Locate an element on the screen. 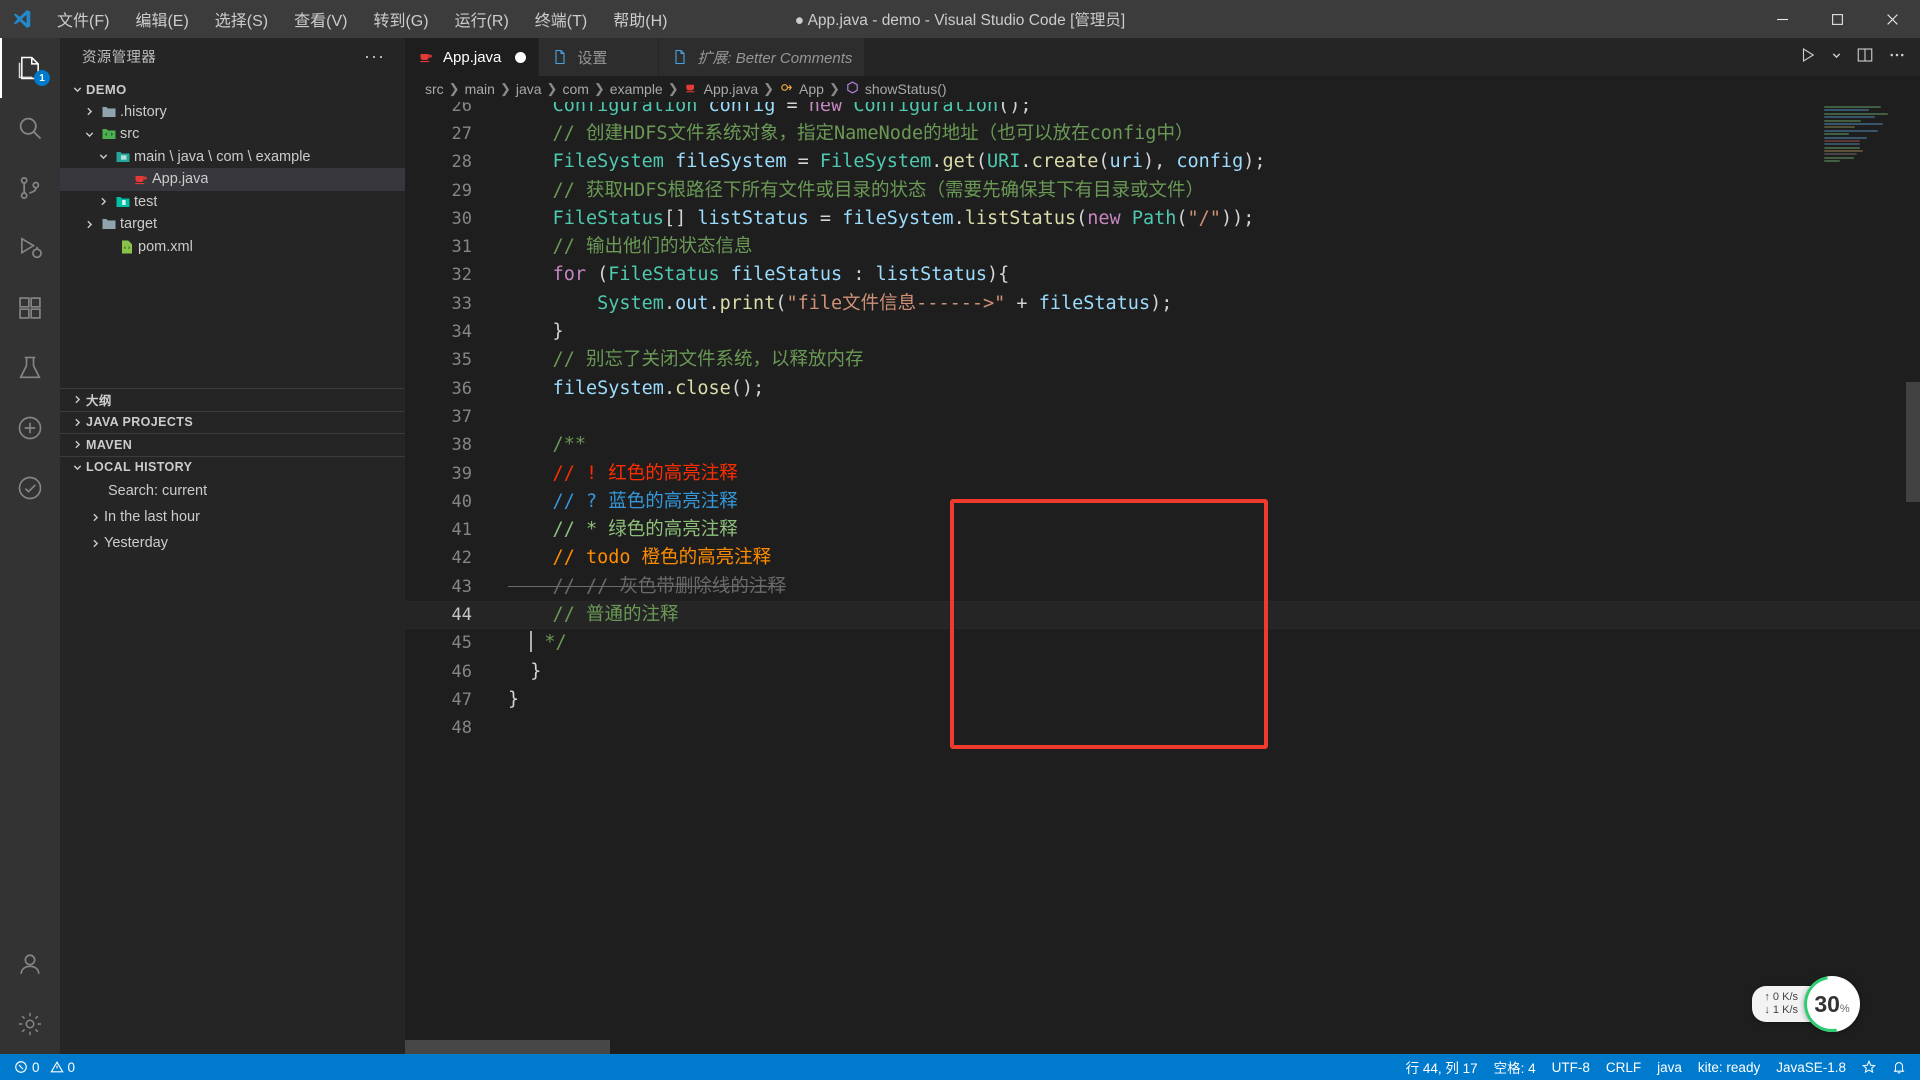 Image resolution: width=1920 pixels, height=1080 pixels. local-history-search: Search: current is located at coordinates (232, 491).